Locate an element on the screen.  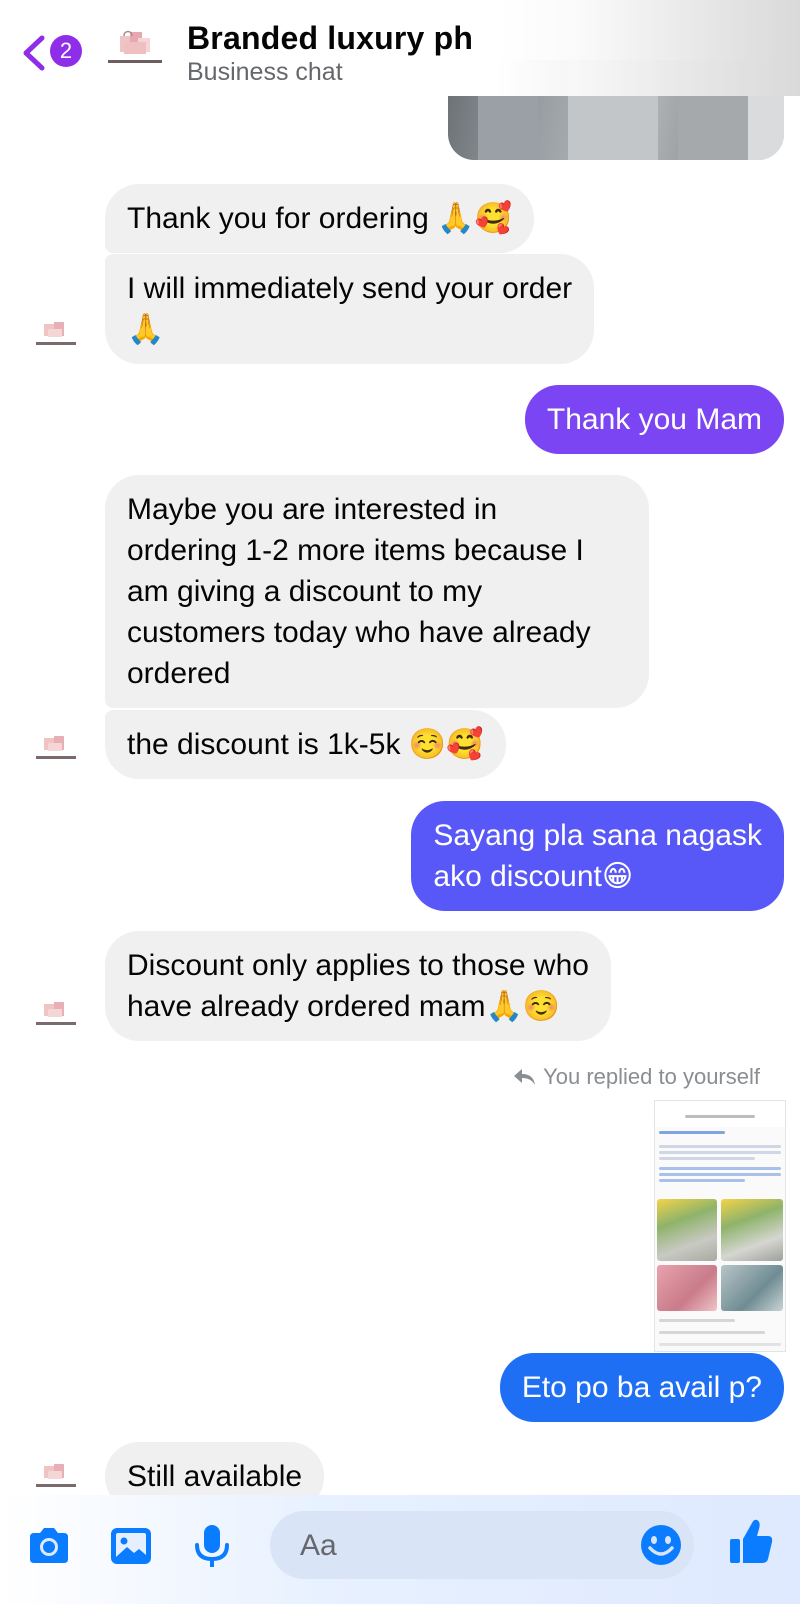
outgoing-message: Eto po ba avail p? is located at coordinates (641, 1387).